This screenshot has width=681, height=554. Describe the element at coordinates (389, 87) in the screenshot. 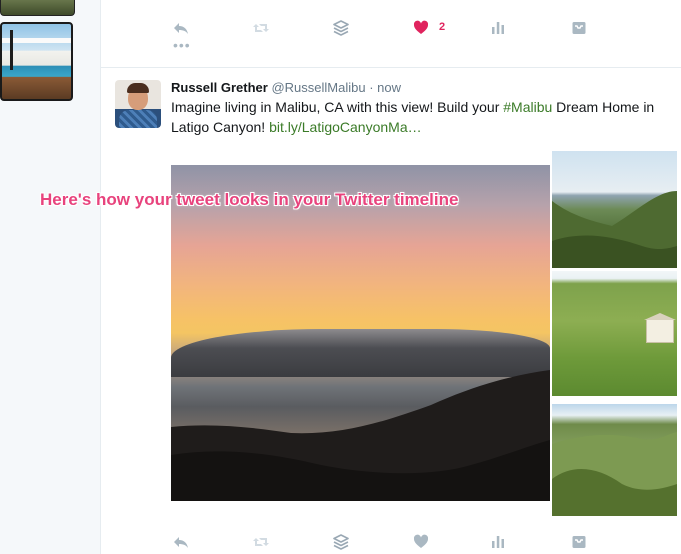

I see `tweet-timestamp: now` at that location.